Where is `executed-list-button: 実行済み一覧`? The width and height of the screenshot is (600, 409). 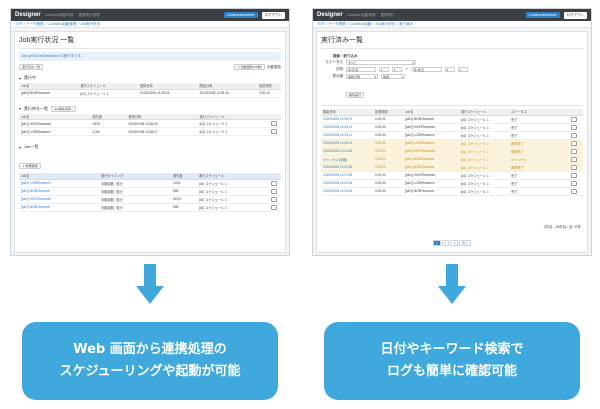
executed-list-button: 実行済み一覧 is located at coordinates (31, 67).